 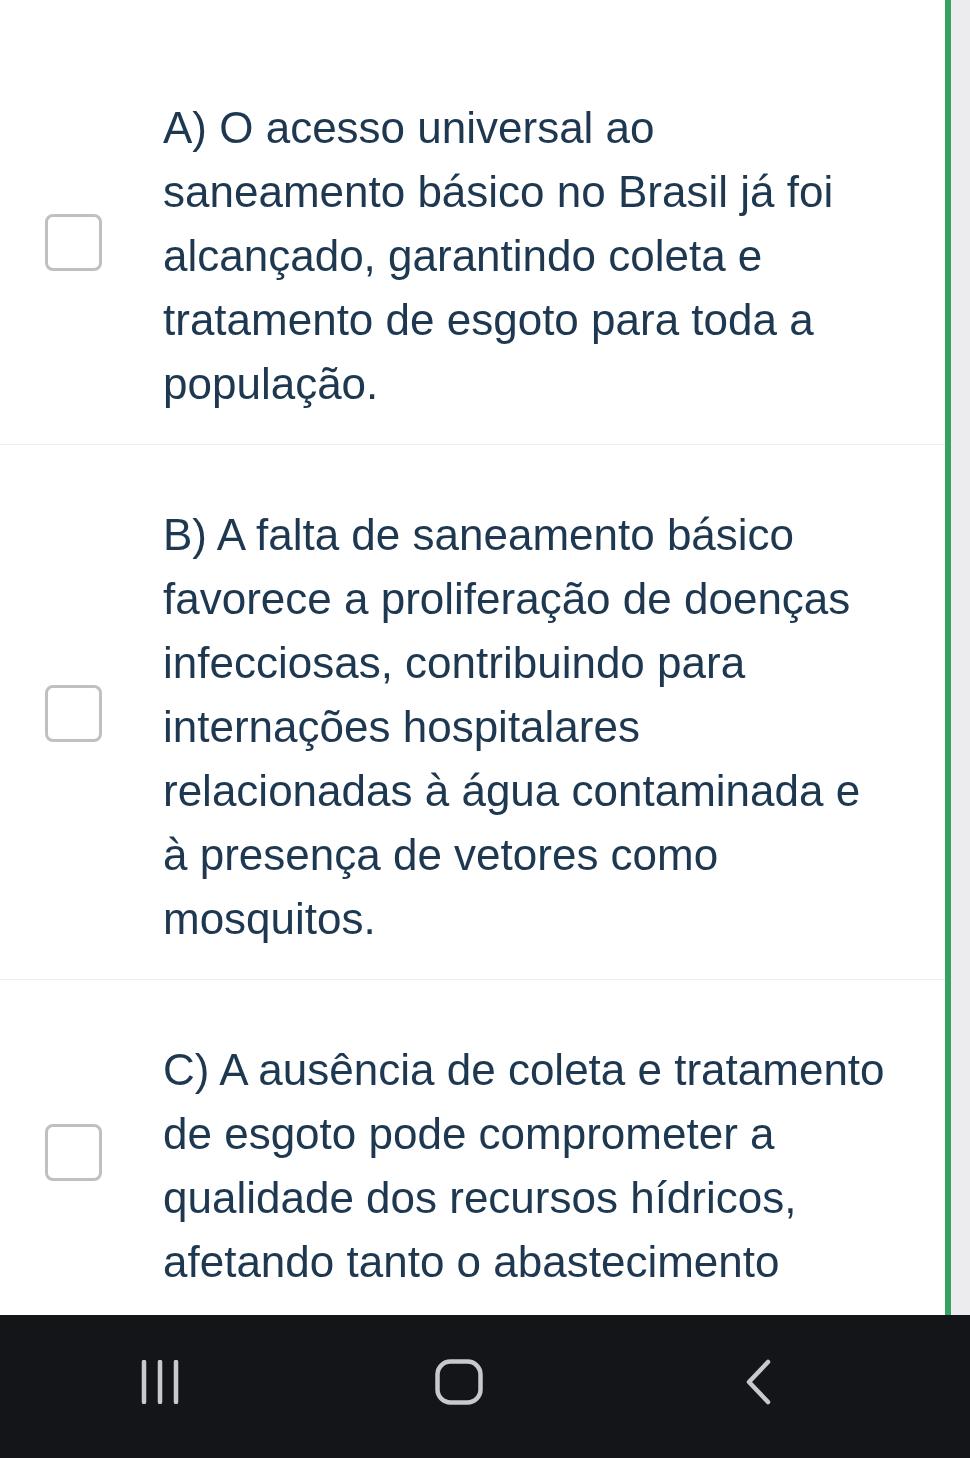 I want to click on home-icon, so click(x=459, y=1382).